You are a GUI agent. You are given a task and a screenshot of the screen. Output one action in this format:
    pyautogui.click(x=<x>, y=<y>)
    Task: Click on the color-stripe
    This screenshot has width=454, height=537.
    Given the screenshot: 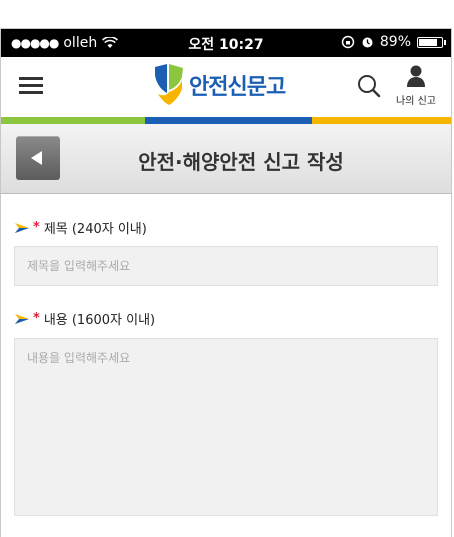 What is the action you would take?
    pyautogui.click(x=226, y=120)
    